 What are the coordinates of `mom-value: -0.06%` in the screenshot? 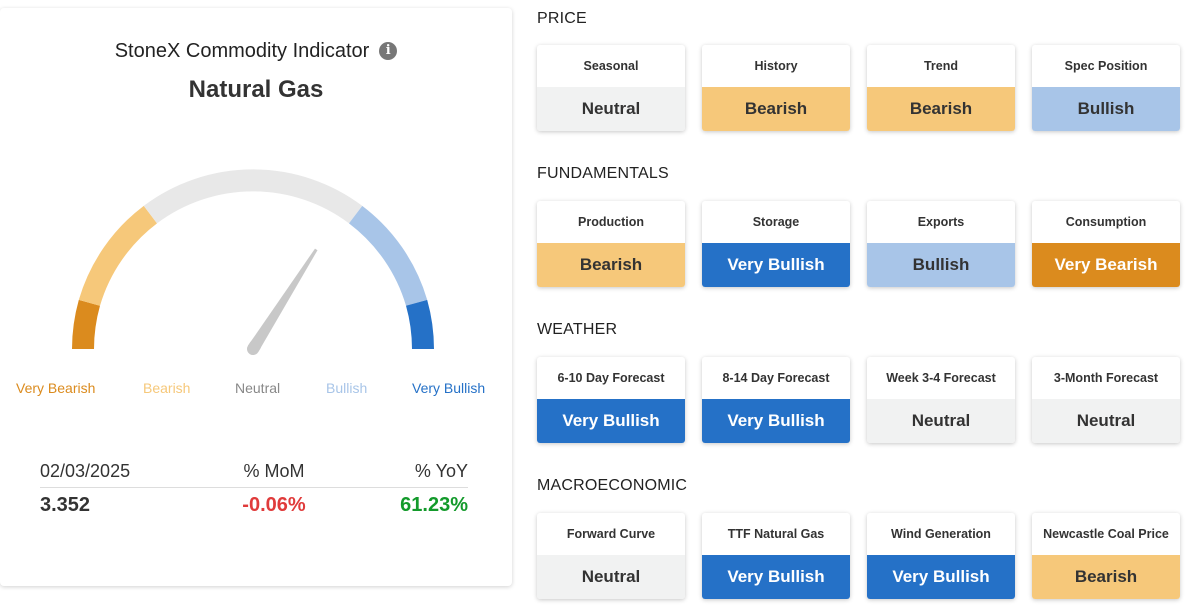 It's located at (274, 504).